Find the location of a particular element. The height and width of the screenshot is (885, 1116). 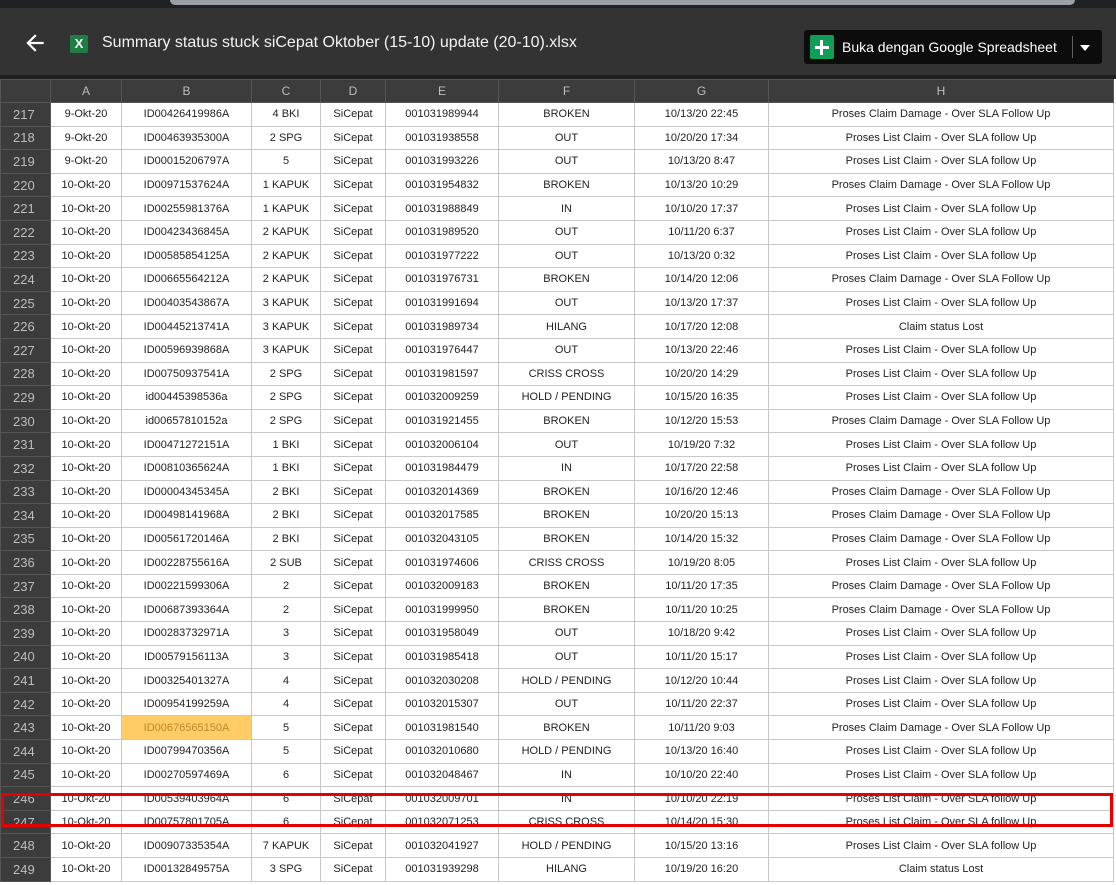

cell-c: 2 is located at coordinates (286, 610).